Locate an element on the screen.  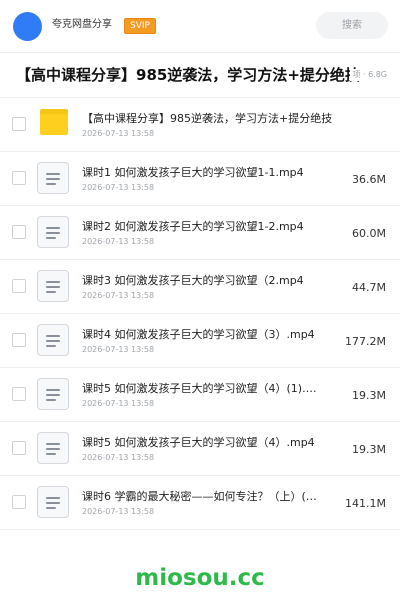
file-name: 课时2 如何激发孩子巨大的学习欲望1-2.mp4 is located at coordinates (202, 226).